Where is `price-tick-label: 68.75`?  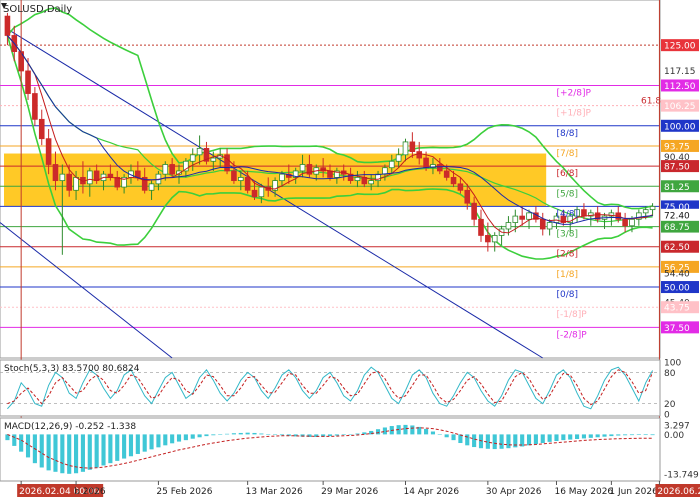
price-tick-label: 68.75 is located at coordinates (677, 228).